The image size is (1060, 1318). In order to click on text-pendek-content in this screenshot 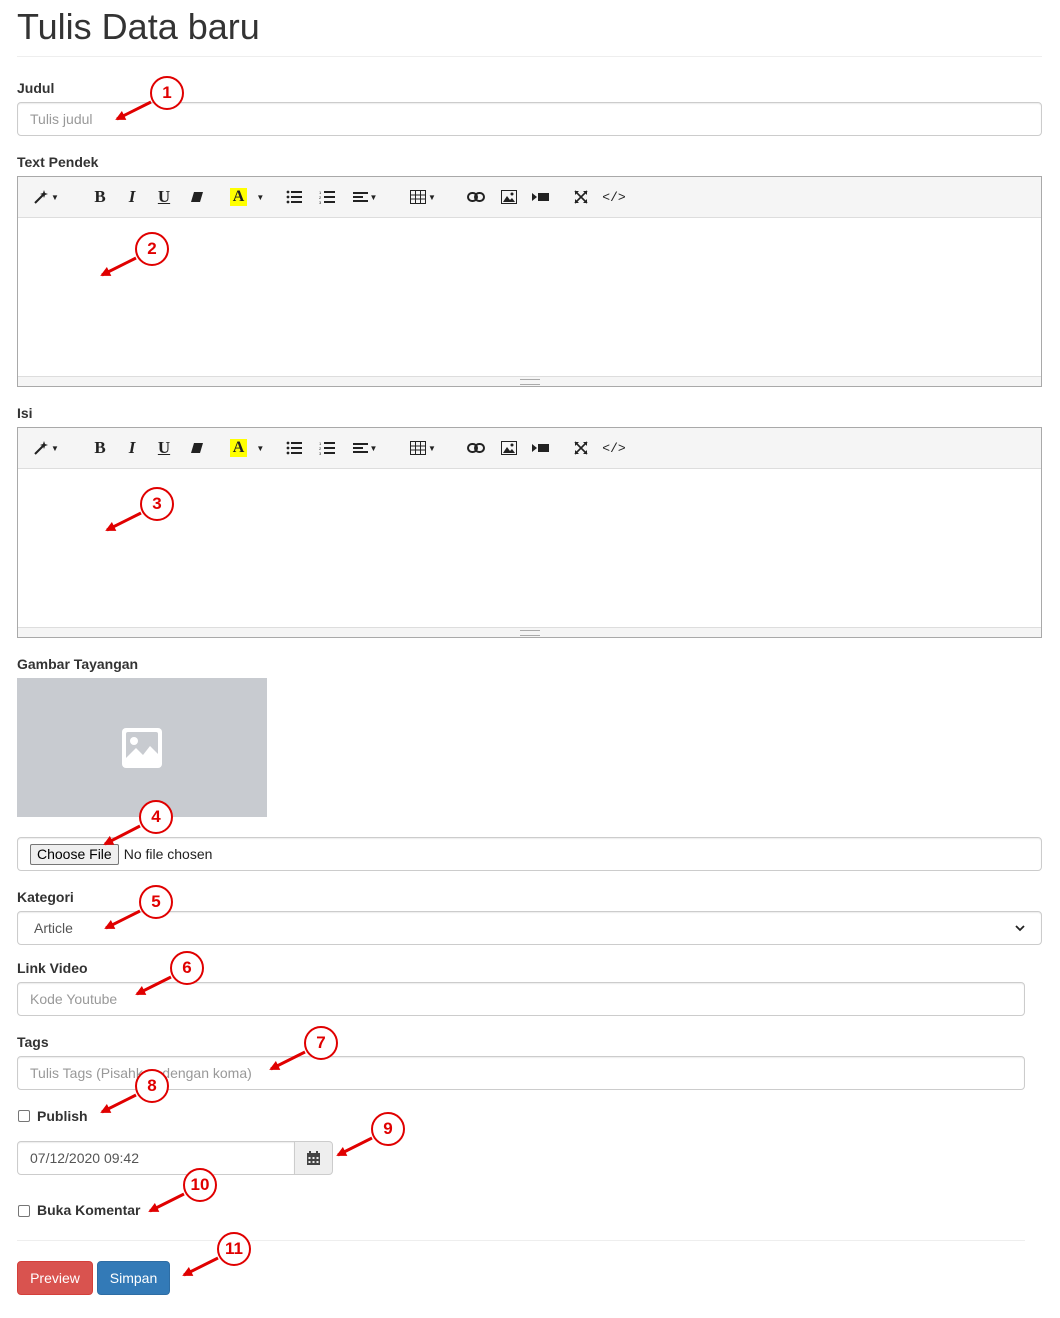, I will do `click(529, 297)`.